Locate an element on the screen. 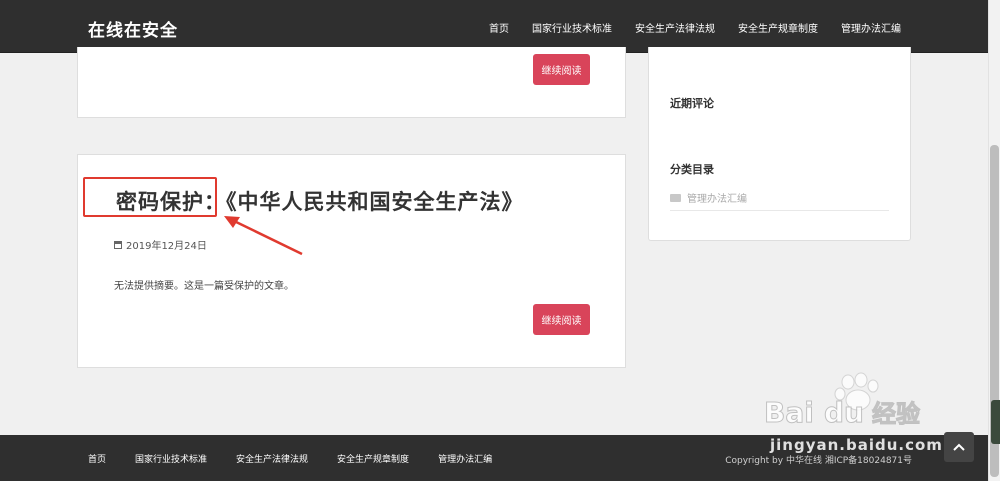 The image size is (1000, 481). divider is located at coordinates (779, 210).